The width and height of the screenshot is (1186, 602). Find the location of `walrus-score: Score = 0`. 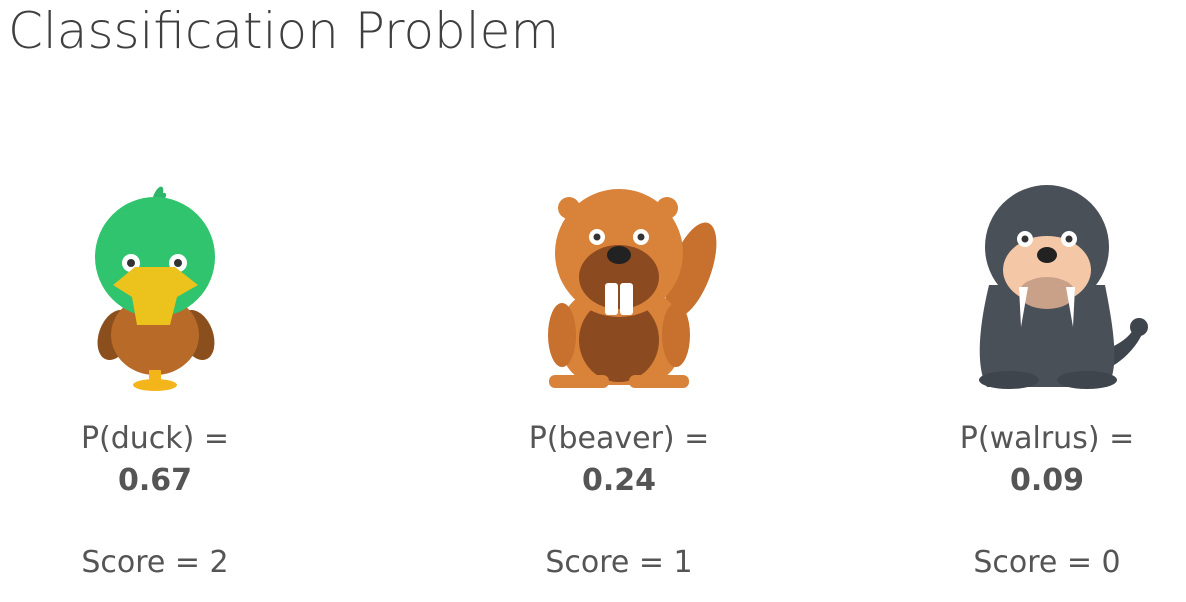

walrus-score: Score = 0 is located at coordinates (1047, 562).